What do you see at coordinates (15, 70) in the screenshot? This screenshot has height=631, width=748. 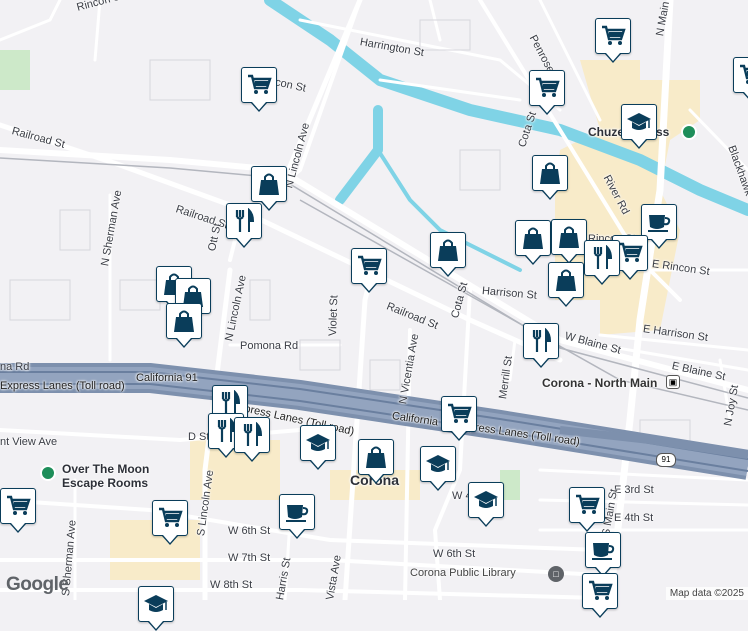 I see `park-area` at bounding box center [15, 70].